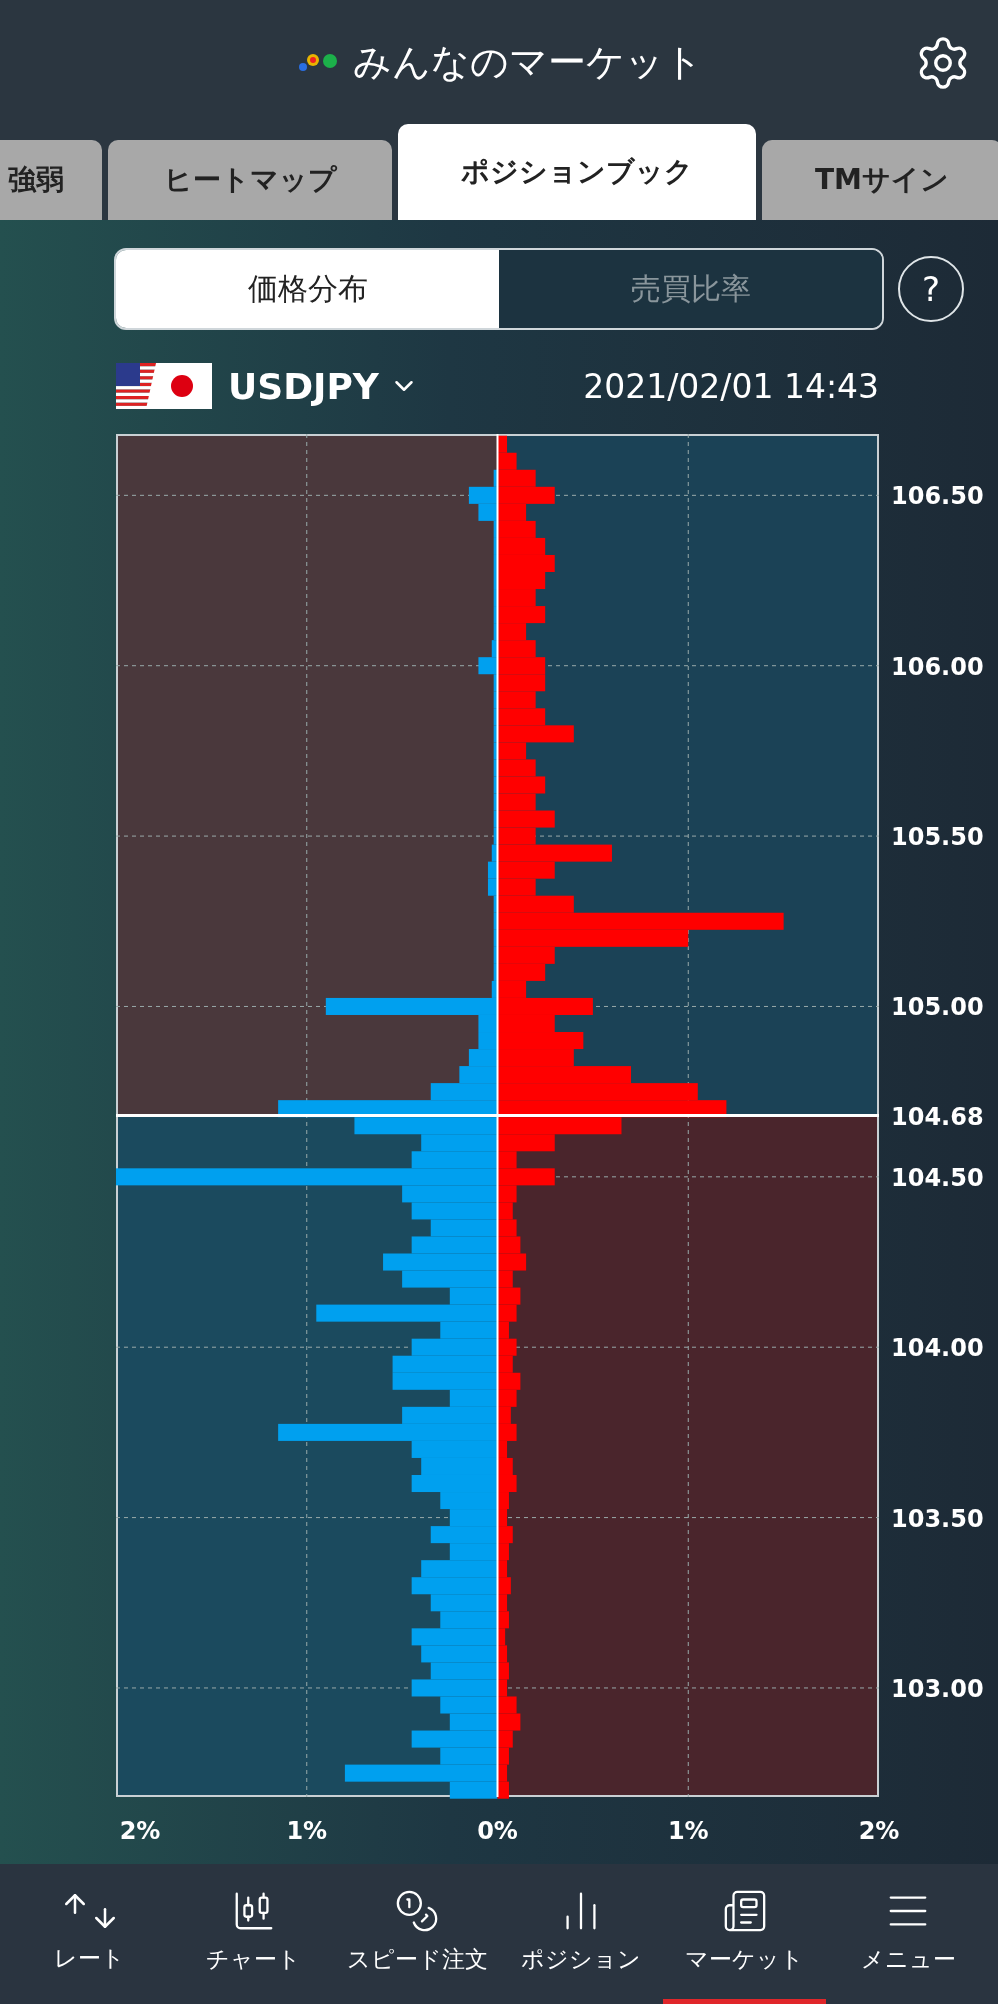  I want to click on axis-label: 106.00, so click(937, 666).